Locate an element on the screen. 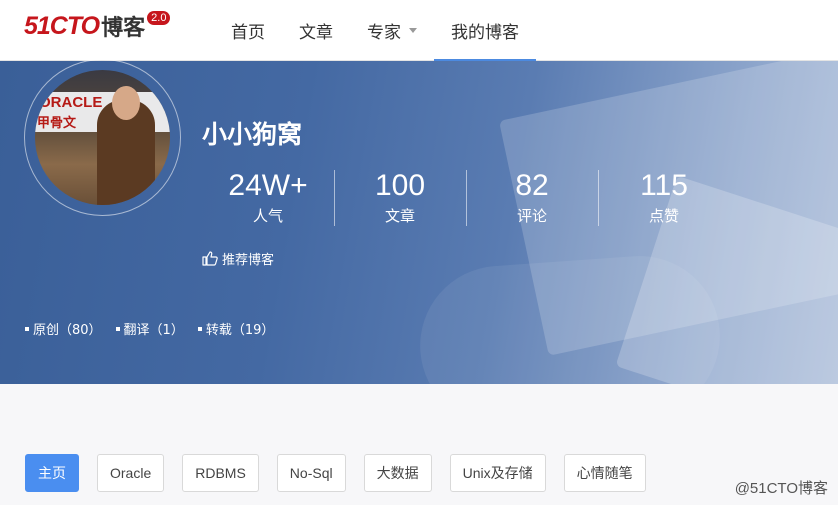 This screenshot has width=838, height=505. top-navbar: 51CTO 博客 2.0 首页 文章 专家 我的博客 is located at coordinates (419, 31).